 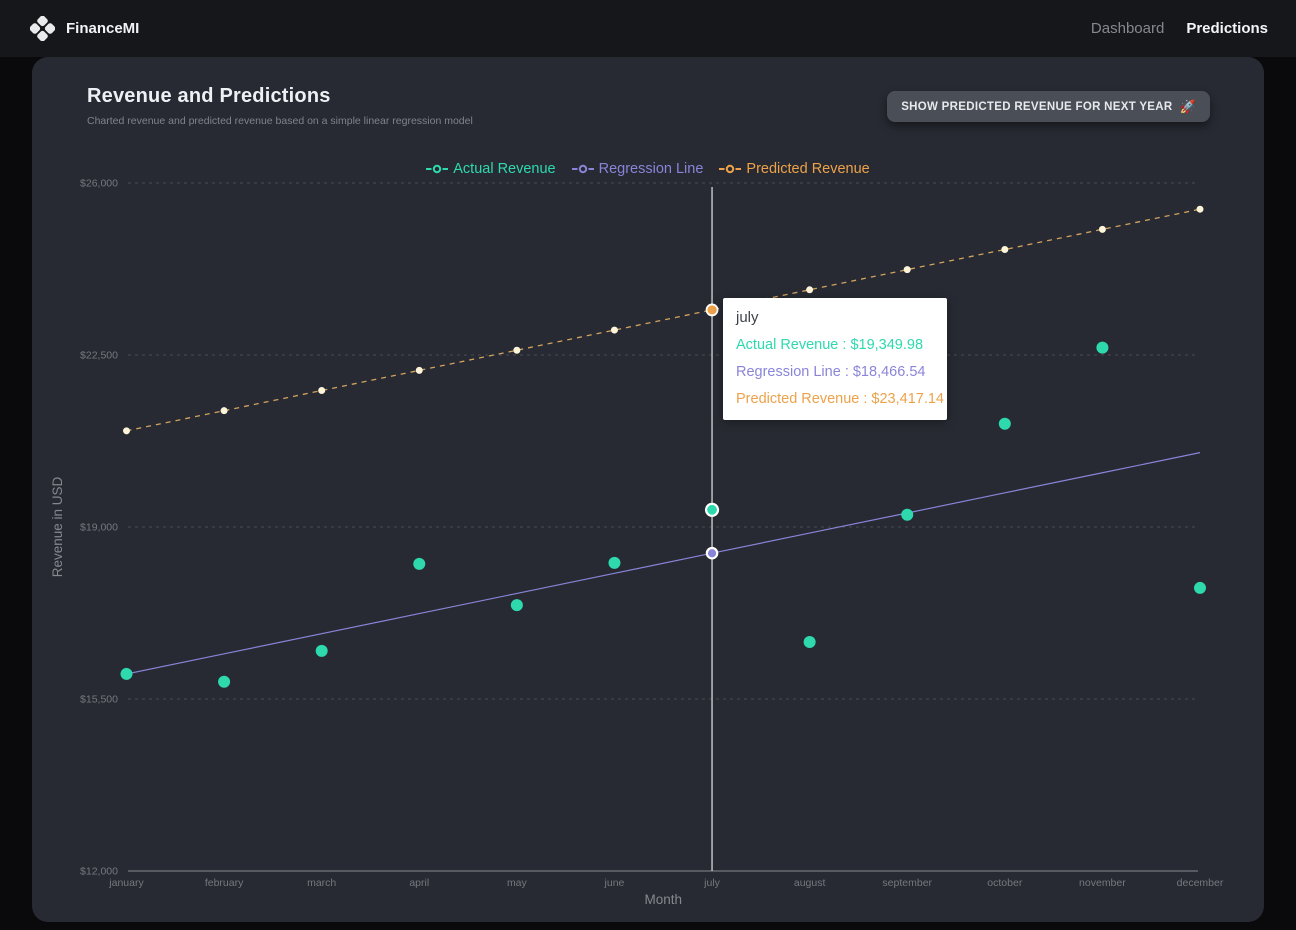 What do you see at coordinates (99, 528) in the screenshot?
I see `y-tick-label: $19,000` at bounding box center [99, 528].